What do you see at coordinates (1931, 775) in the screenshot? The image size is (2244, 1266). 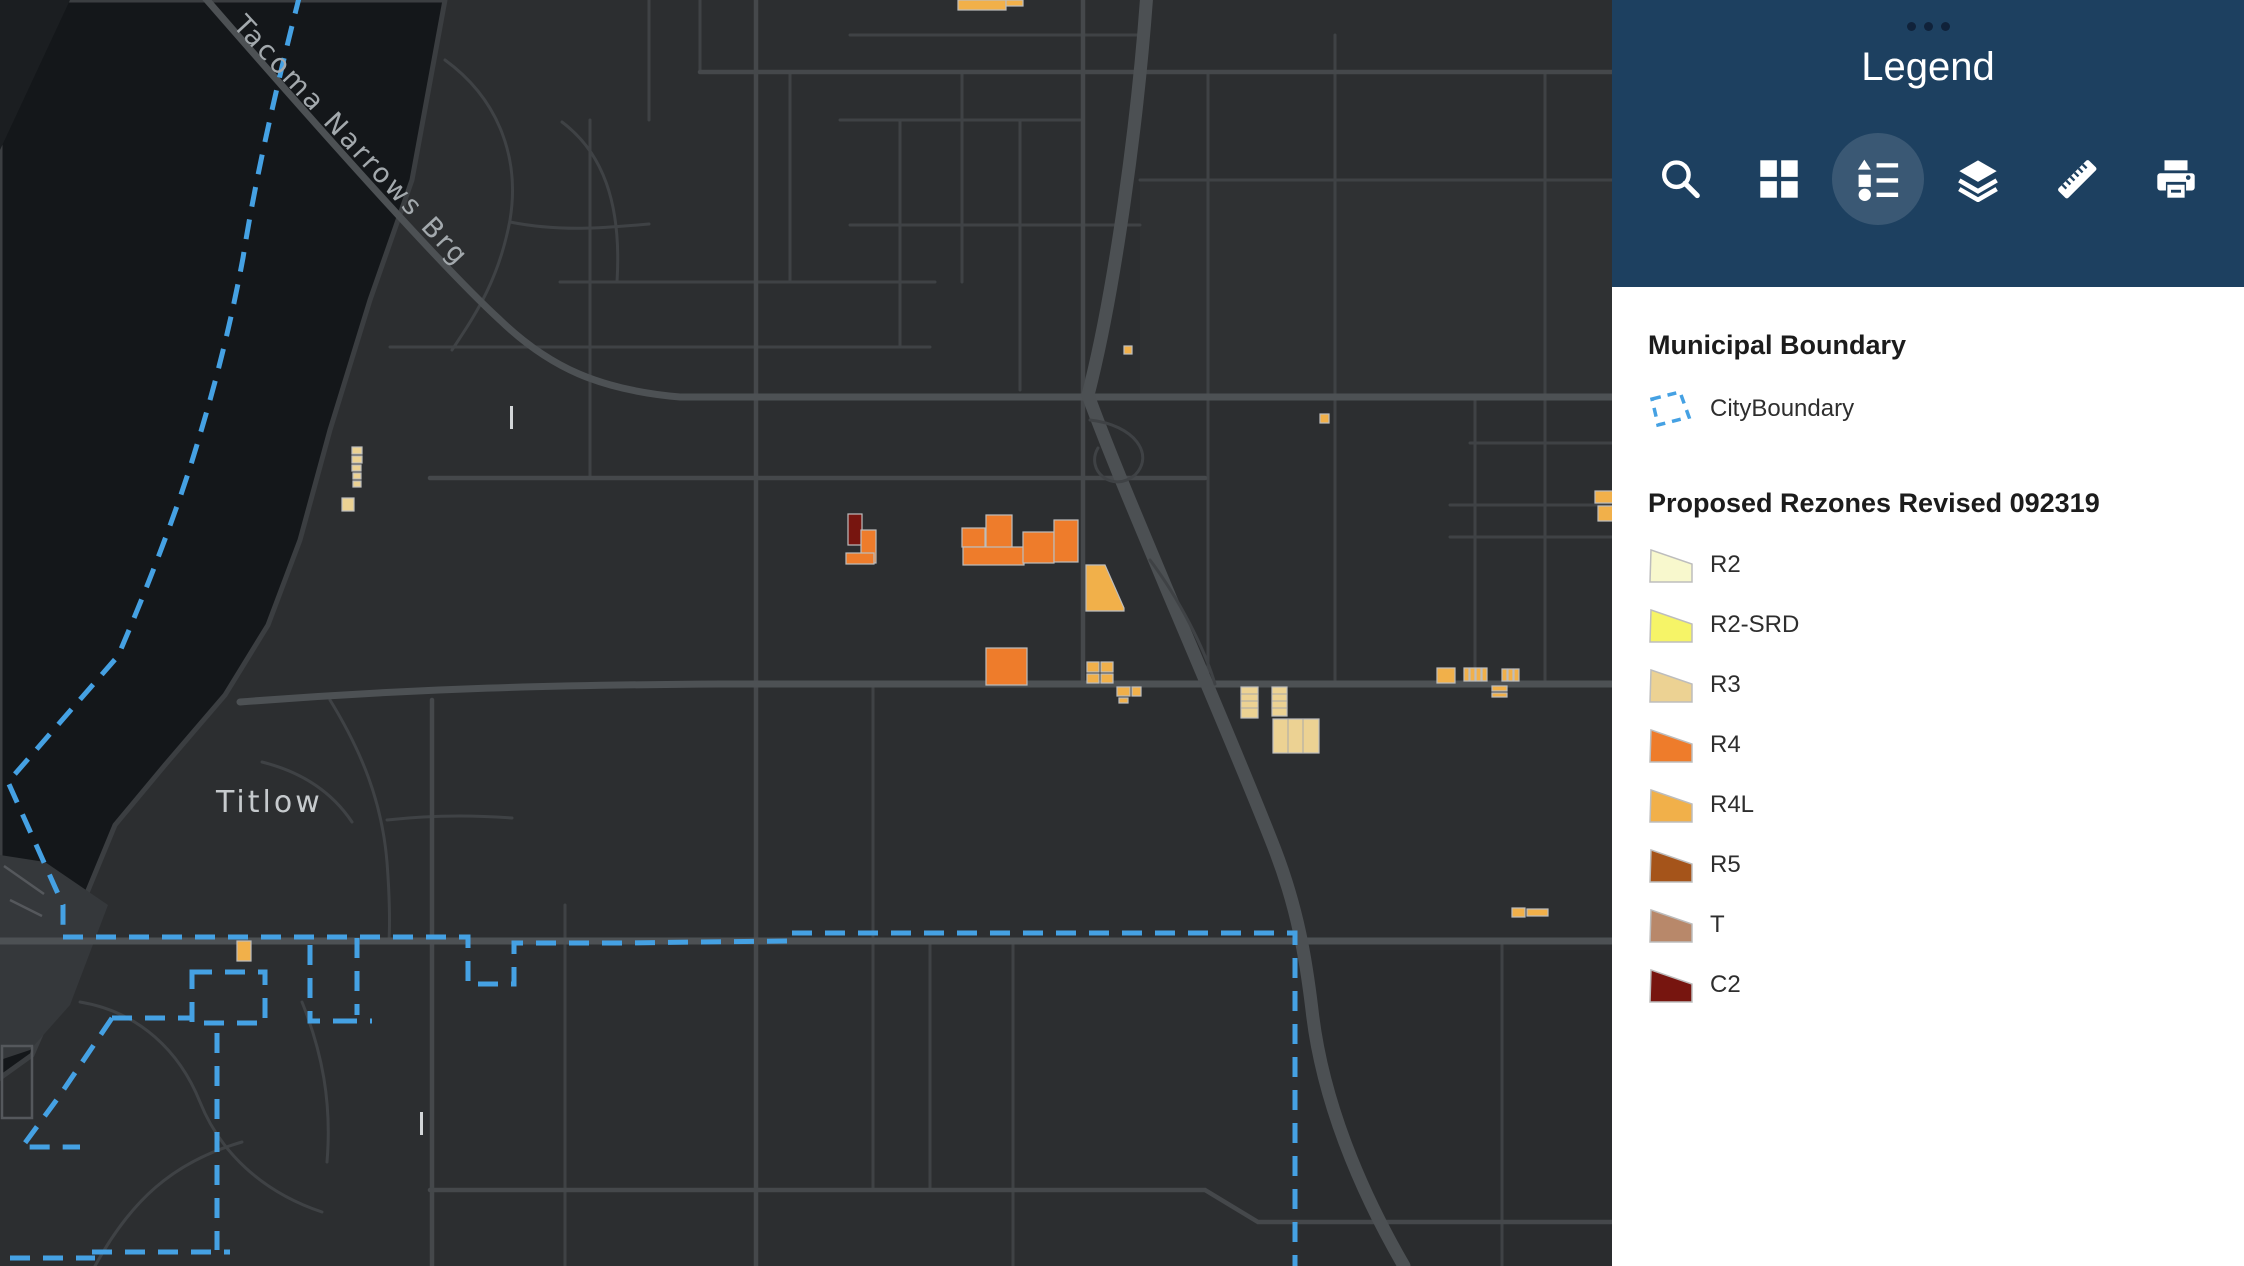 I see `legend-rows: R2 R2-SRD R3 R4 R4L R5 T C2` at bounding box center [1931, 775].